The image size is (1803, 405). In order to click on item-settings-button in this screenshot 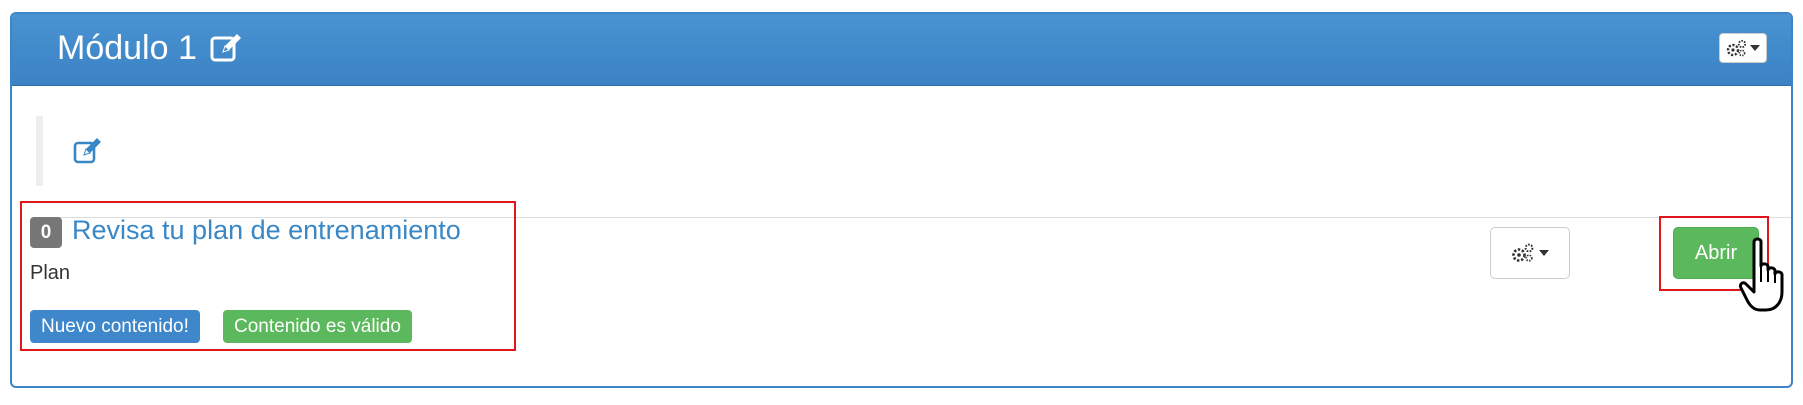, I will do `click(1530, 253)`.